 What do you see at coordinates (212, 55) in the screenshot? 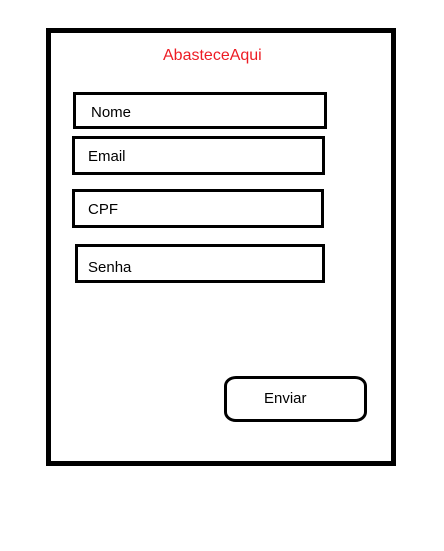
I see `app-title: AbasteceAqui` at bounding box center [212, 55].